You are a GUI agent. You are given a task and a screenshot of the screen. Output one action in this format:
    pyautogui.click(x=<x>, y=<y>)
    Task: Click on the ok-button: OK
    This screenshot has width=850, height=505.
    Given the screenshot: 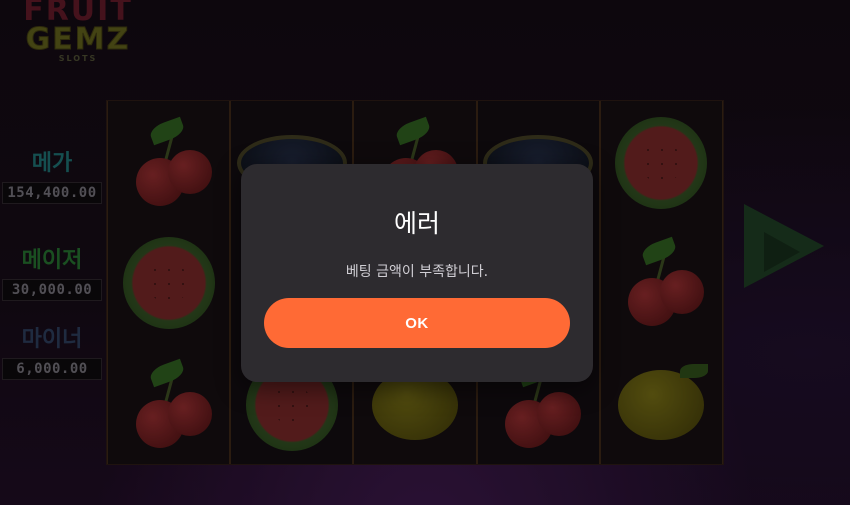 What is the action you would take?
    pyautogui.click(x=417, y=323)
    